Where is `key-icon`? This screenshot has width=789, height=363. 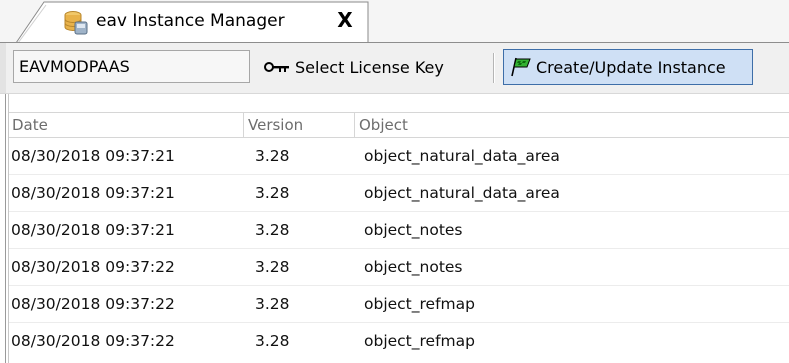
key-icon is located at coordinates (276, 67).